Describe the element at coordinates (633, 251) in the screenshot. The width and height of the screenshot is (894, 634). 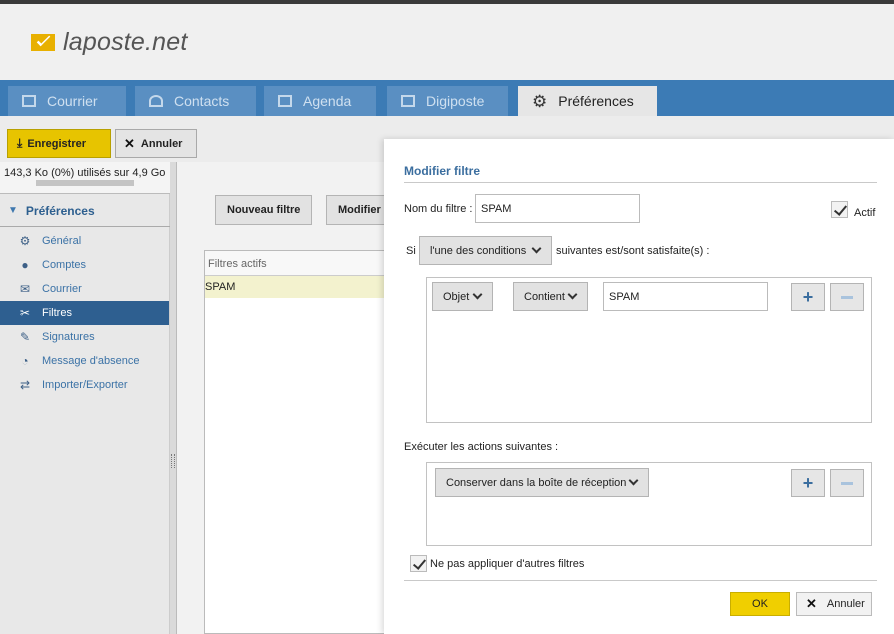
I see `condition-suffix: suivantes est/sont satisfaite(s) :` at that location.